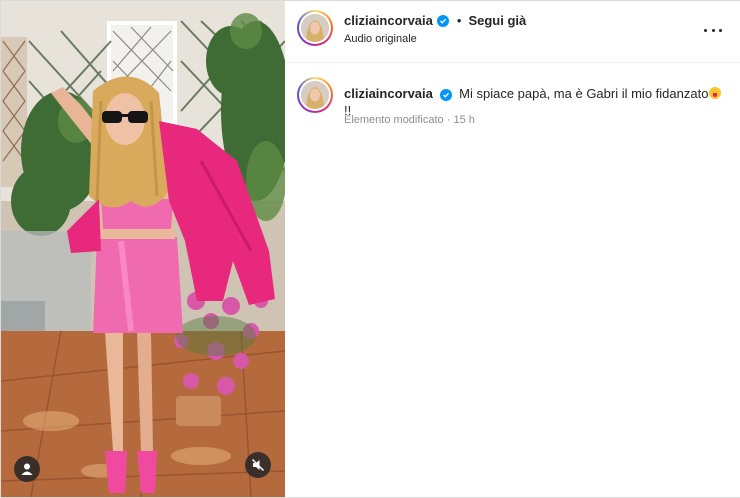 Image resolution: width=740 pixels, height=498 pixels. I want to click on comment-author-avatar, so click(315, 95).